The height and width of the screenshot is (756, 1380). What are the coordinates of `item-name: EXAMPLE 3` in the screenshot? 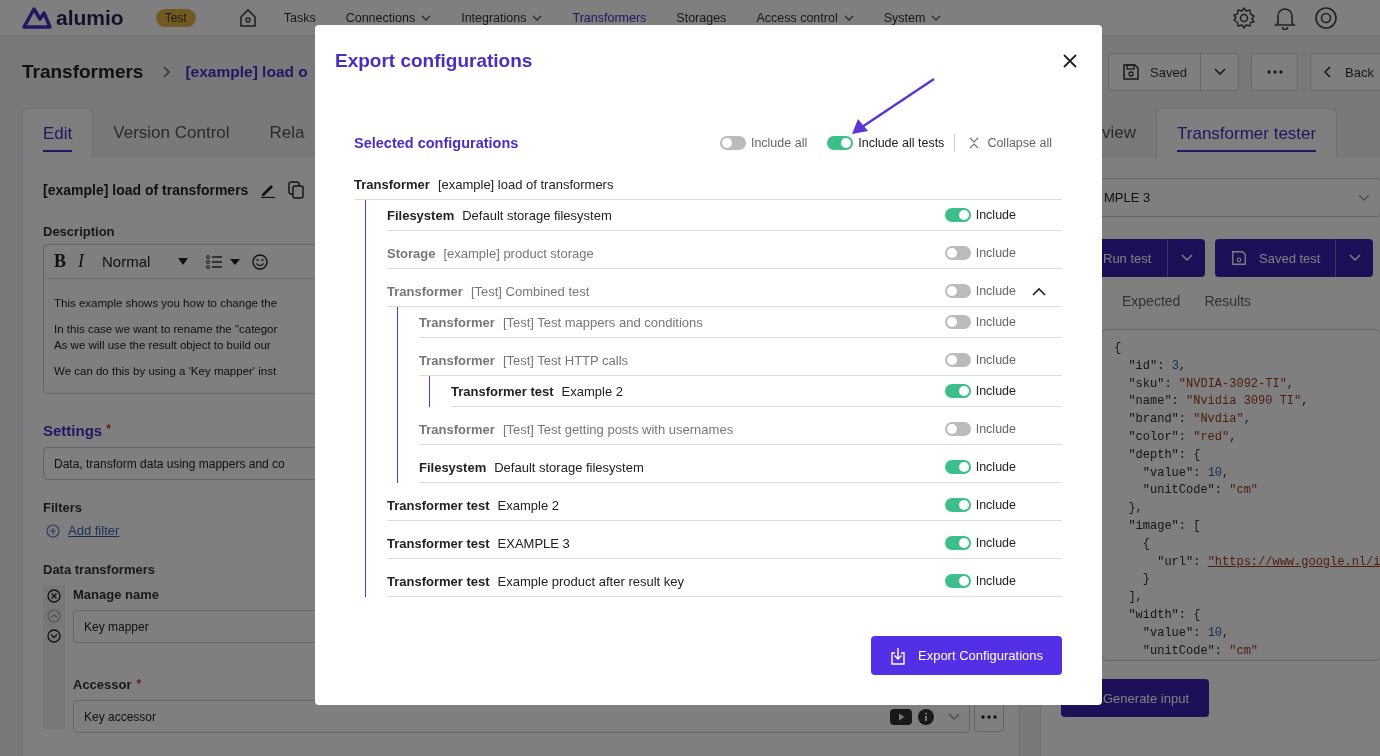 It's located at (533, 543).